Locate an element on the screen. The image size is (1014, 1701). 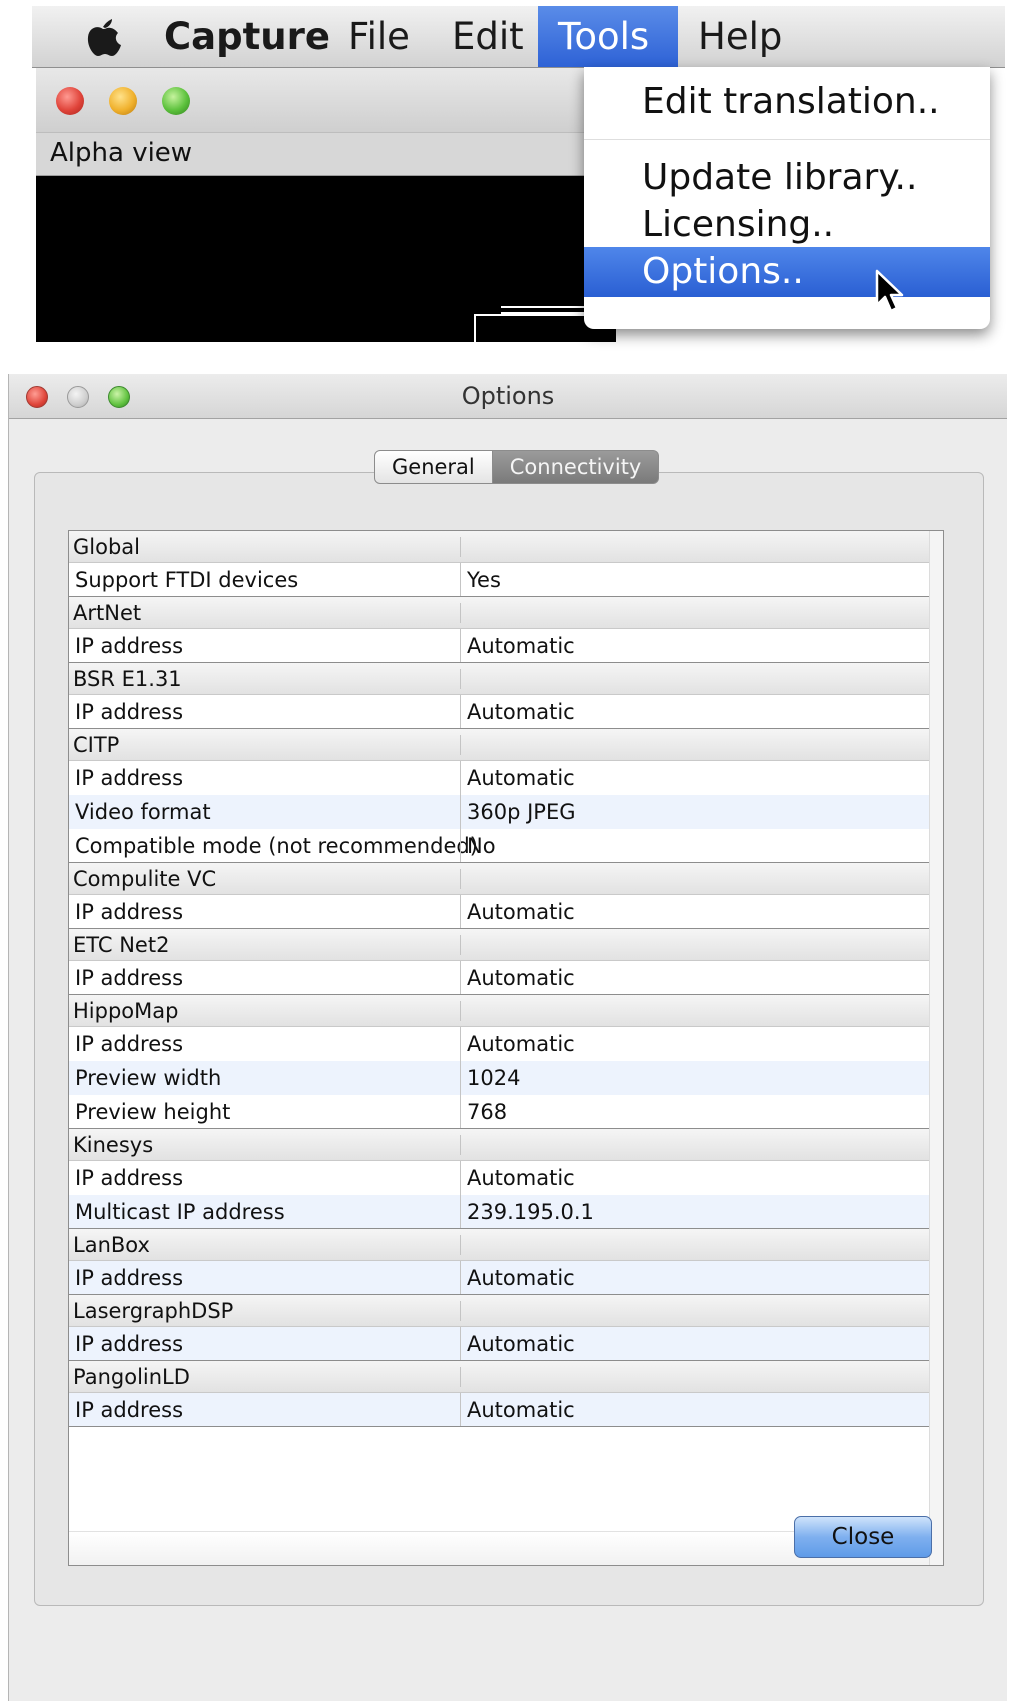
menu-file: File is located at coordinates (379, 36).